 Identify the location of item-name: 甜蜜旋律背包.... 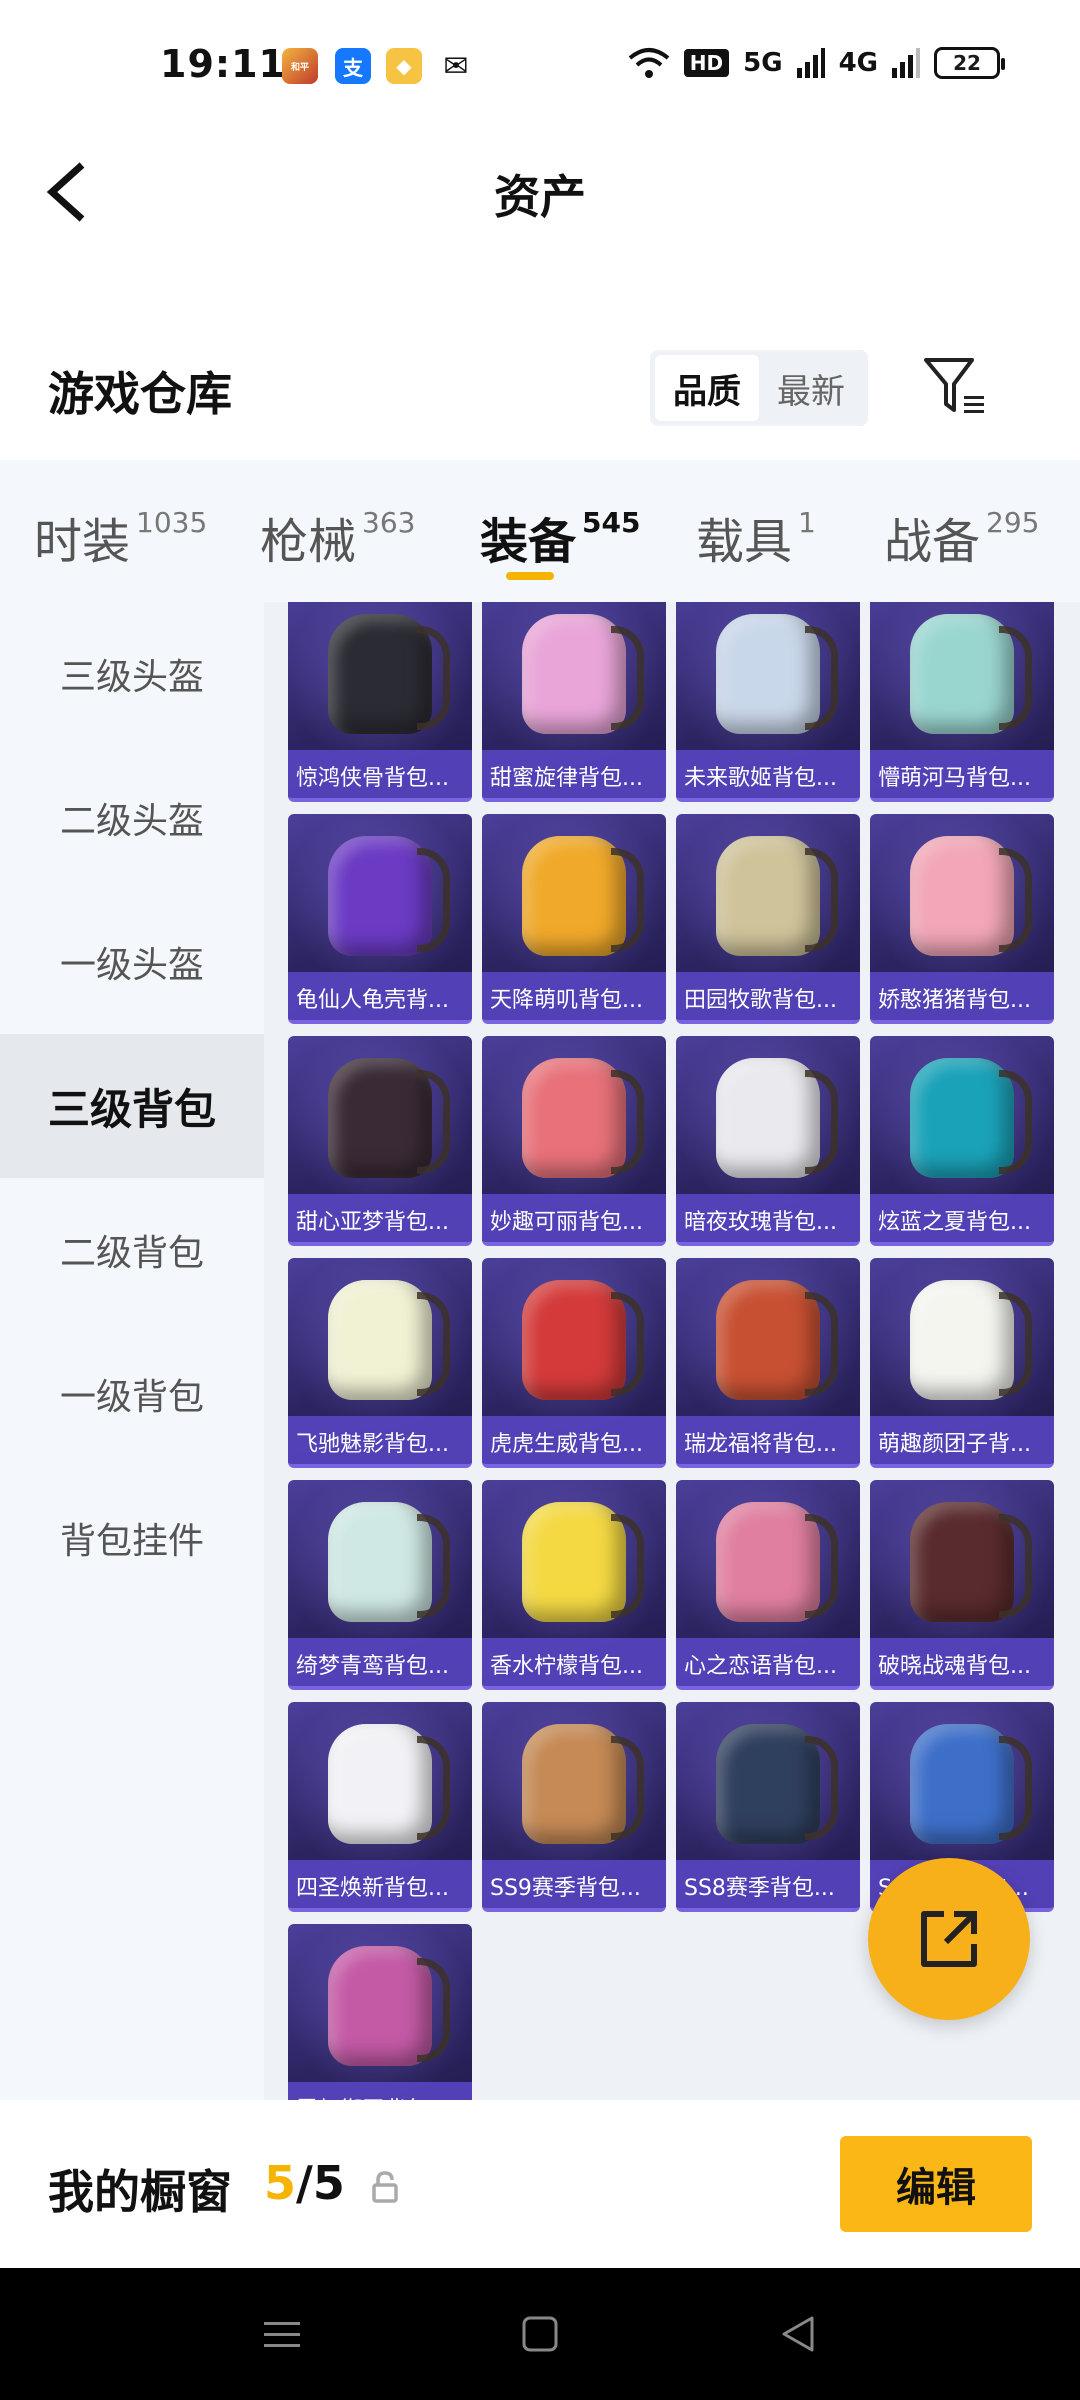
(574, 774).